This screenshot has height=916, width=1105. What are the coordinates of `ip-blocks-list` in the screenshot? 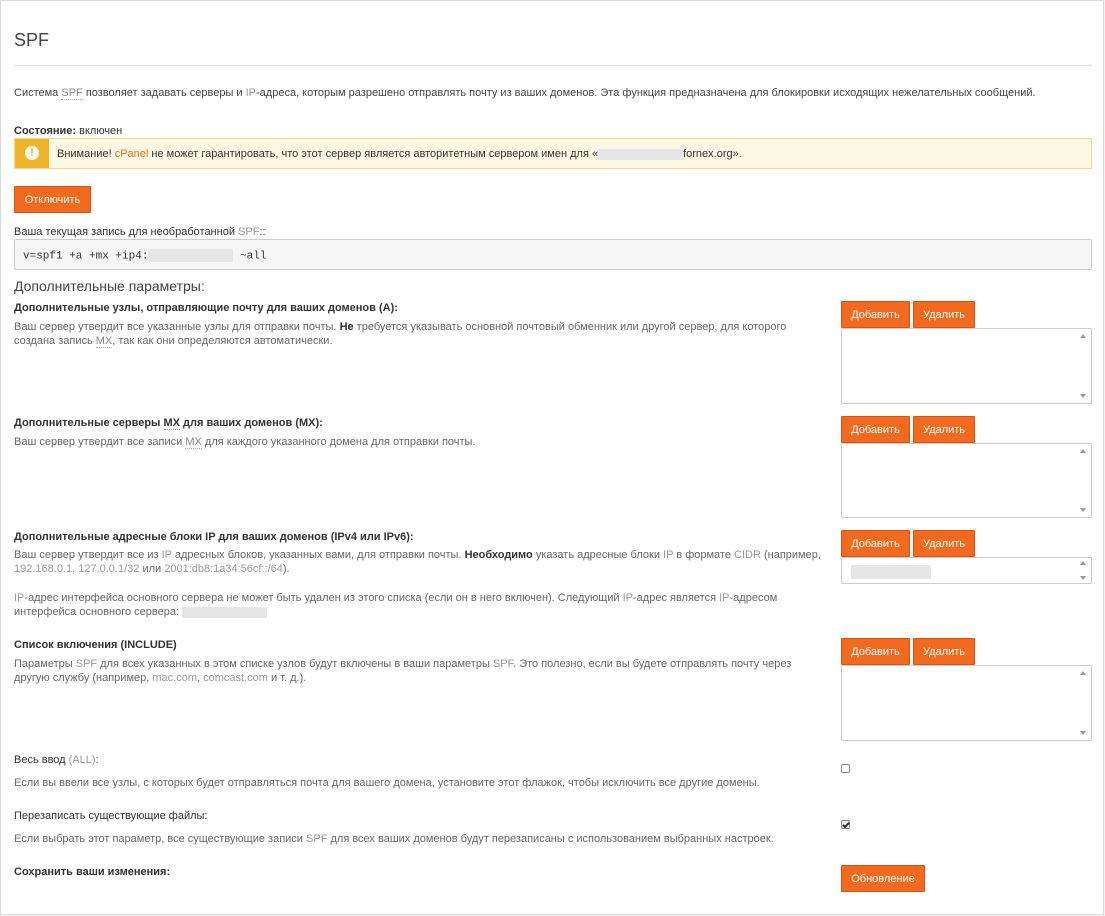 It's located at (966, 570).